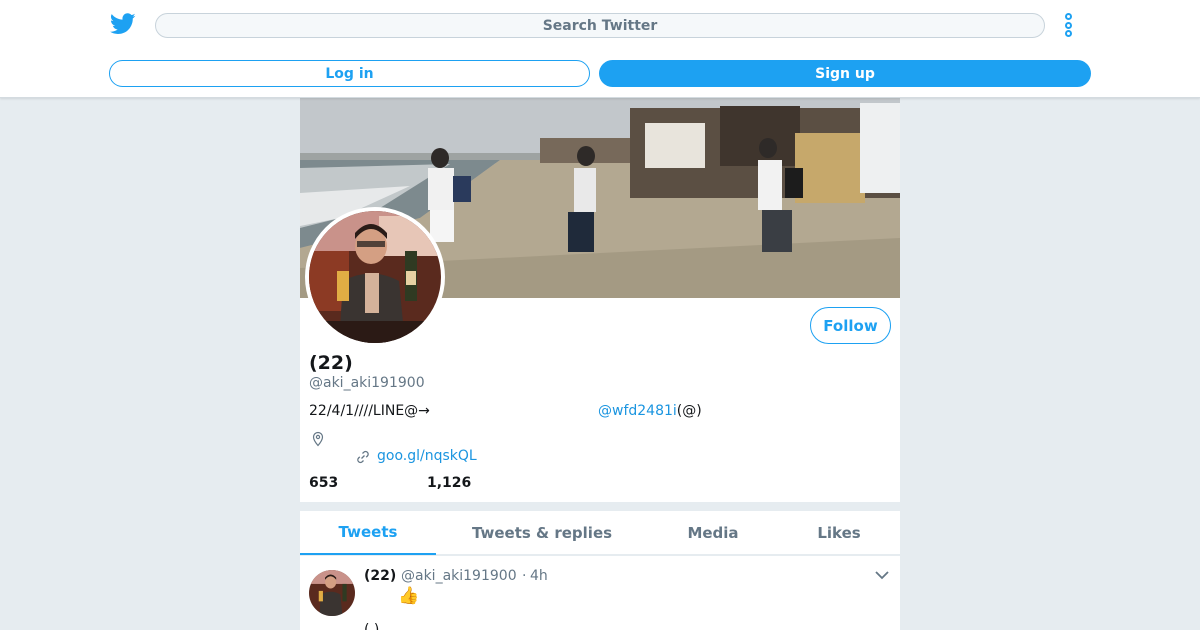  I want to click on profile-bio-mention-line: @wfd2481i(@), so click(650, 411).